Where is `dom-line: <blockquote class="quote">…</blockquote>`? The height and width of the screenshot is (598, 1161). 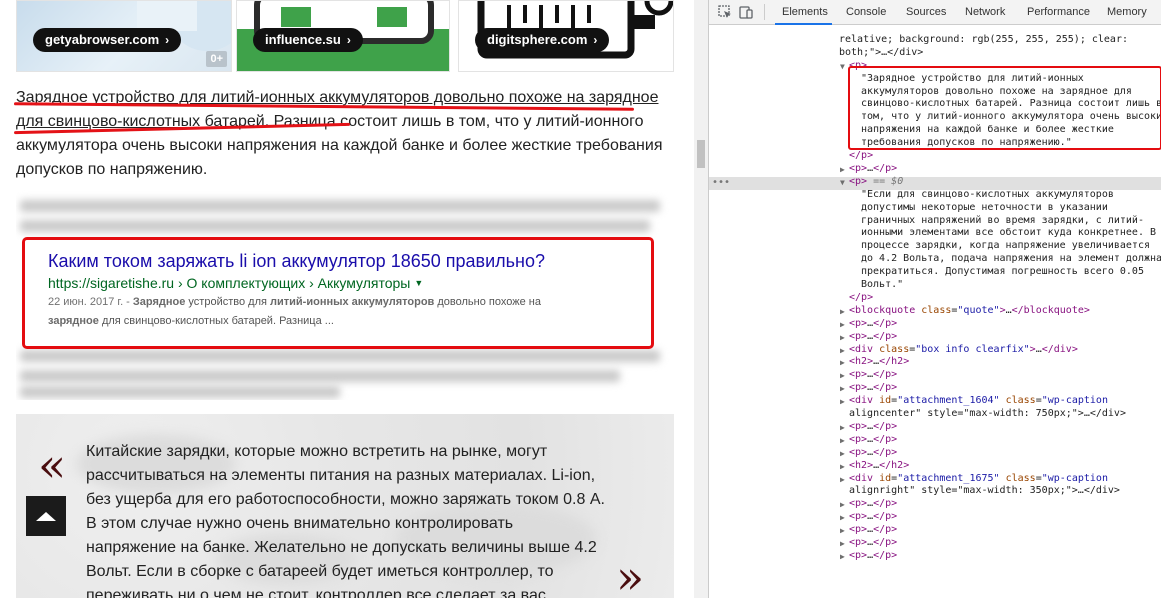
dom-line: <blockquote class="quote">…</blockquote> is located at coordinates (969, 311).